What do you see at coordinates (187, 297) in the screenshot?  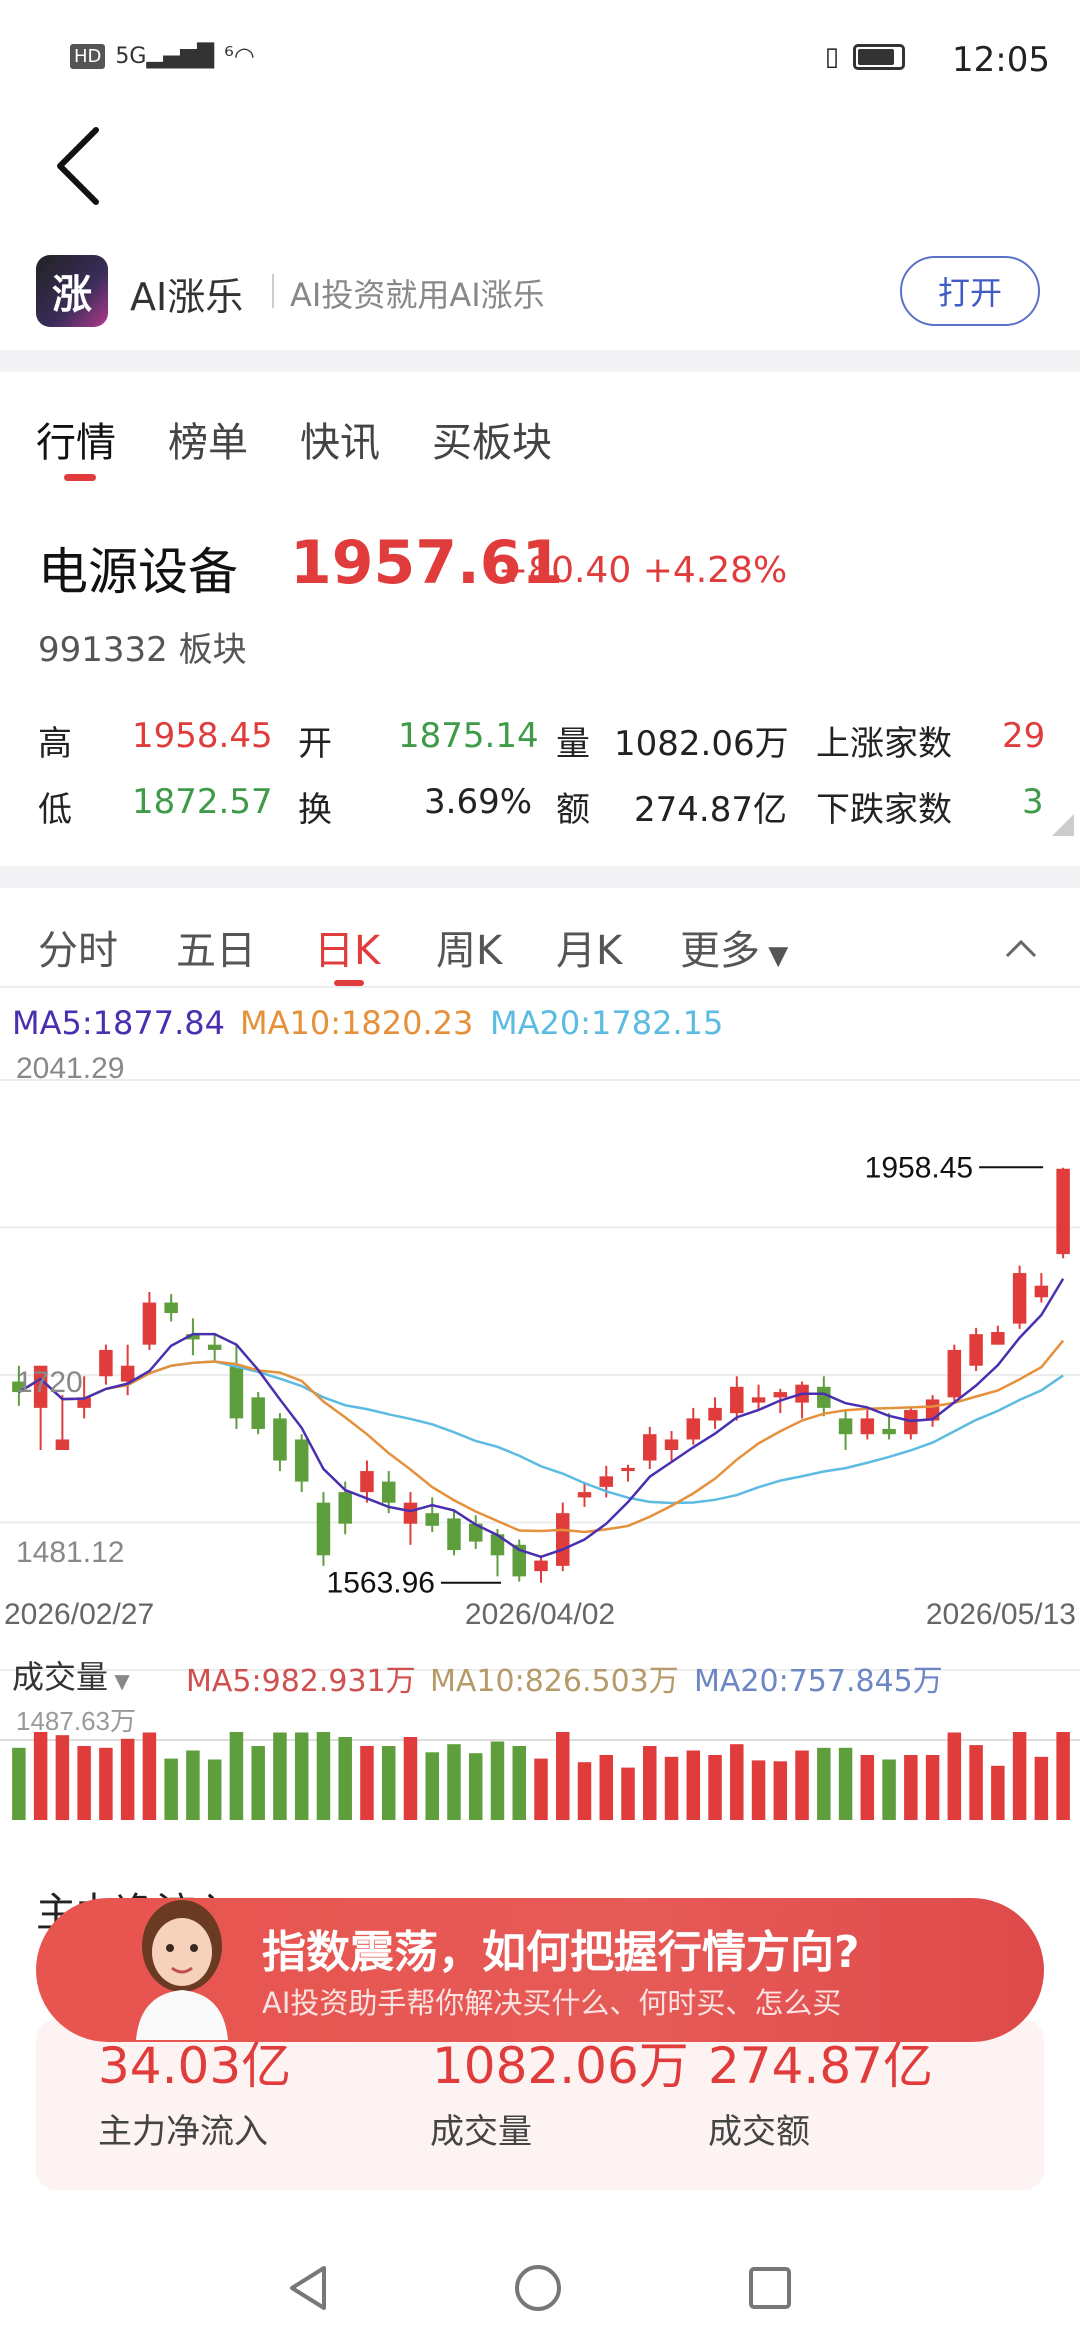 I see `app-name: AI涨乐` at bounding box center [187, 297].